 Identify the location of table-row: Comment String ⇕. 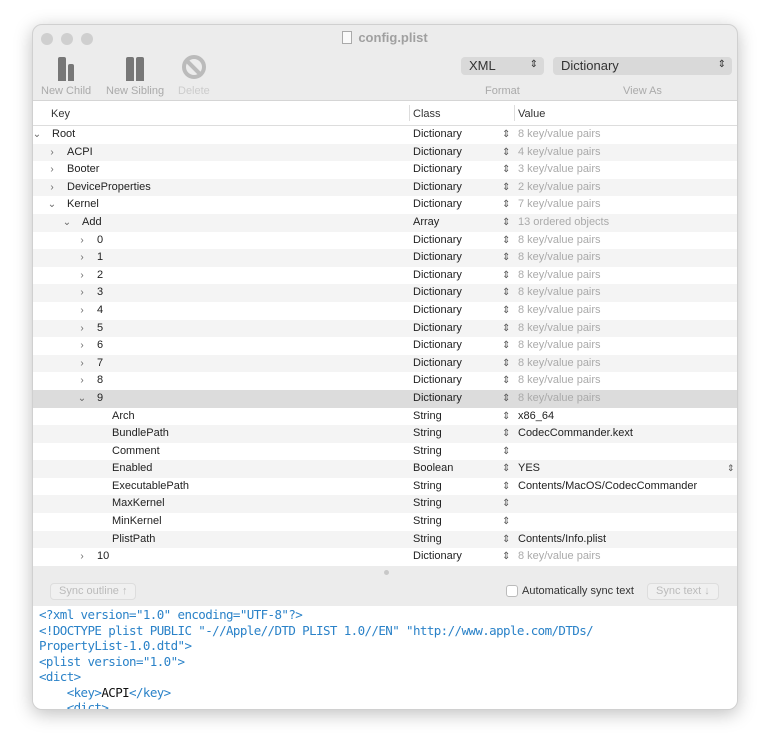
(385, 452).